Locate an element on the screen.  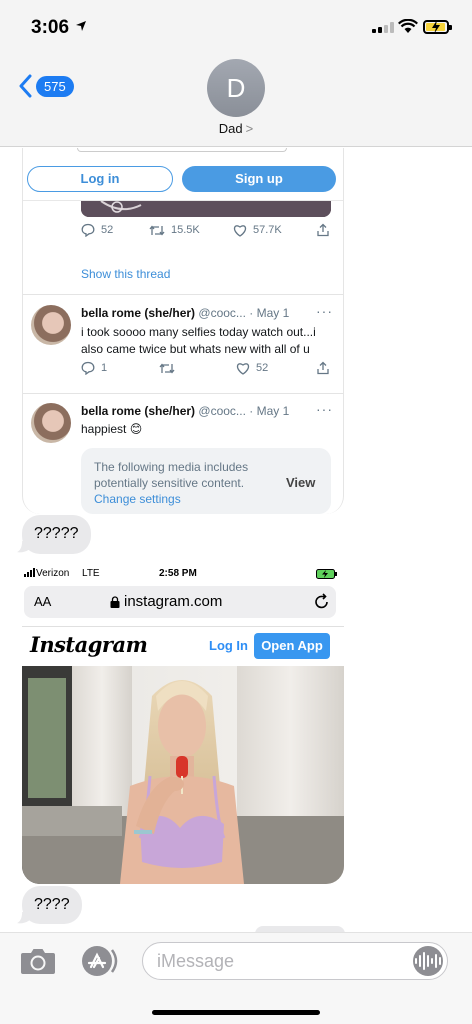
contact-name: Dad > is located at coordinates (236, 128).